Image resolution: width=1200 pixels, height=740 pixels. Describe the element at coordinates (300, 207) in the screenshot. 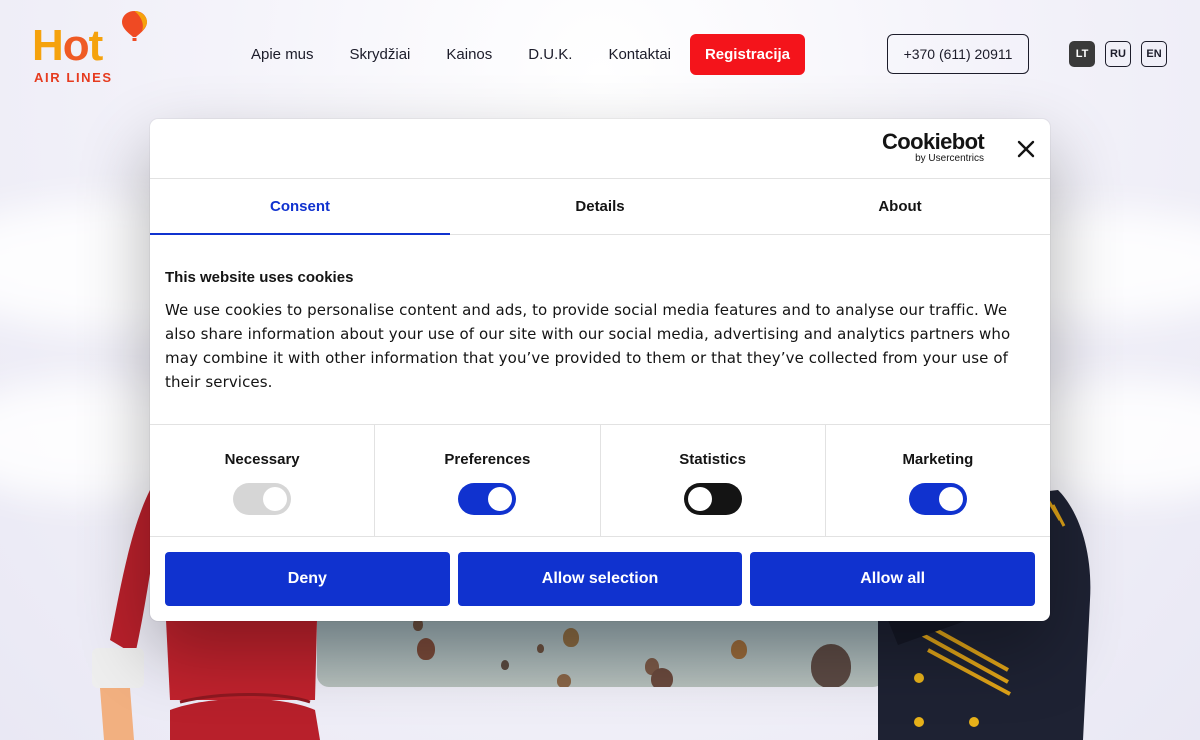

I see `tab-consent: Consent` at that location.